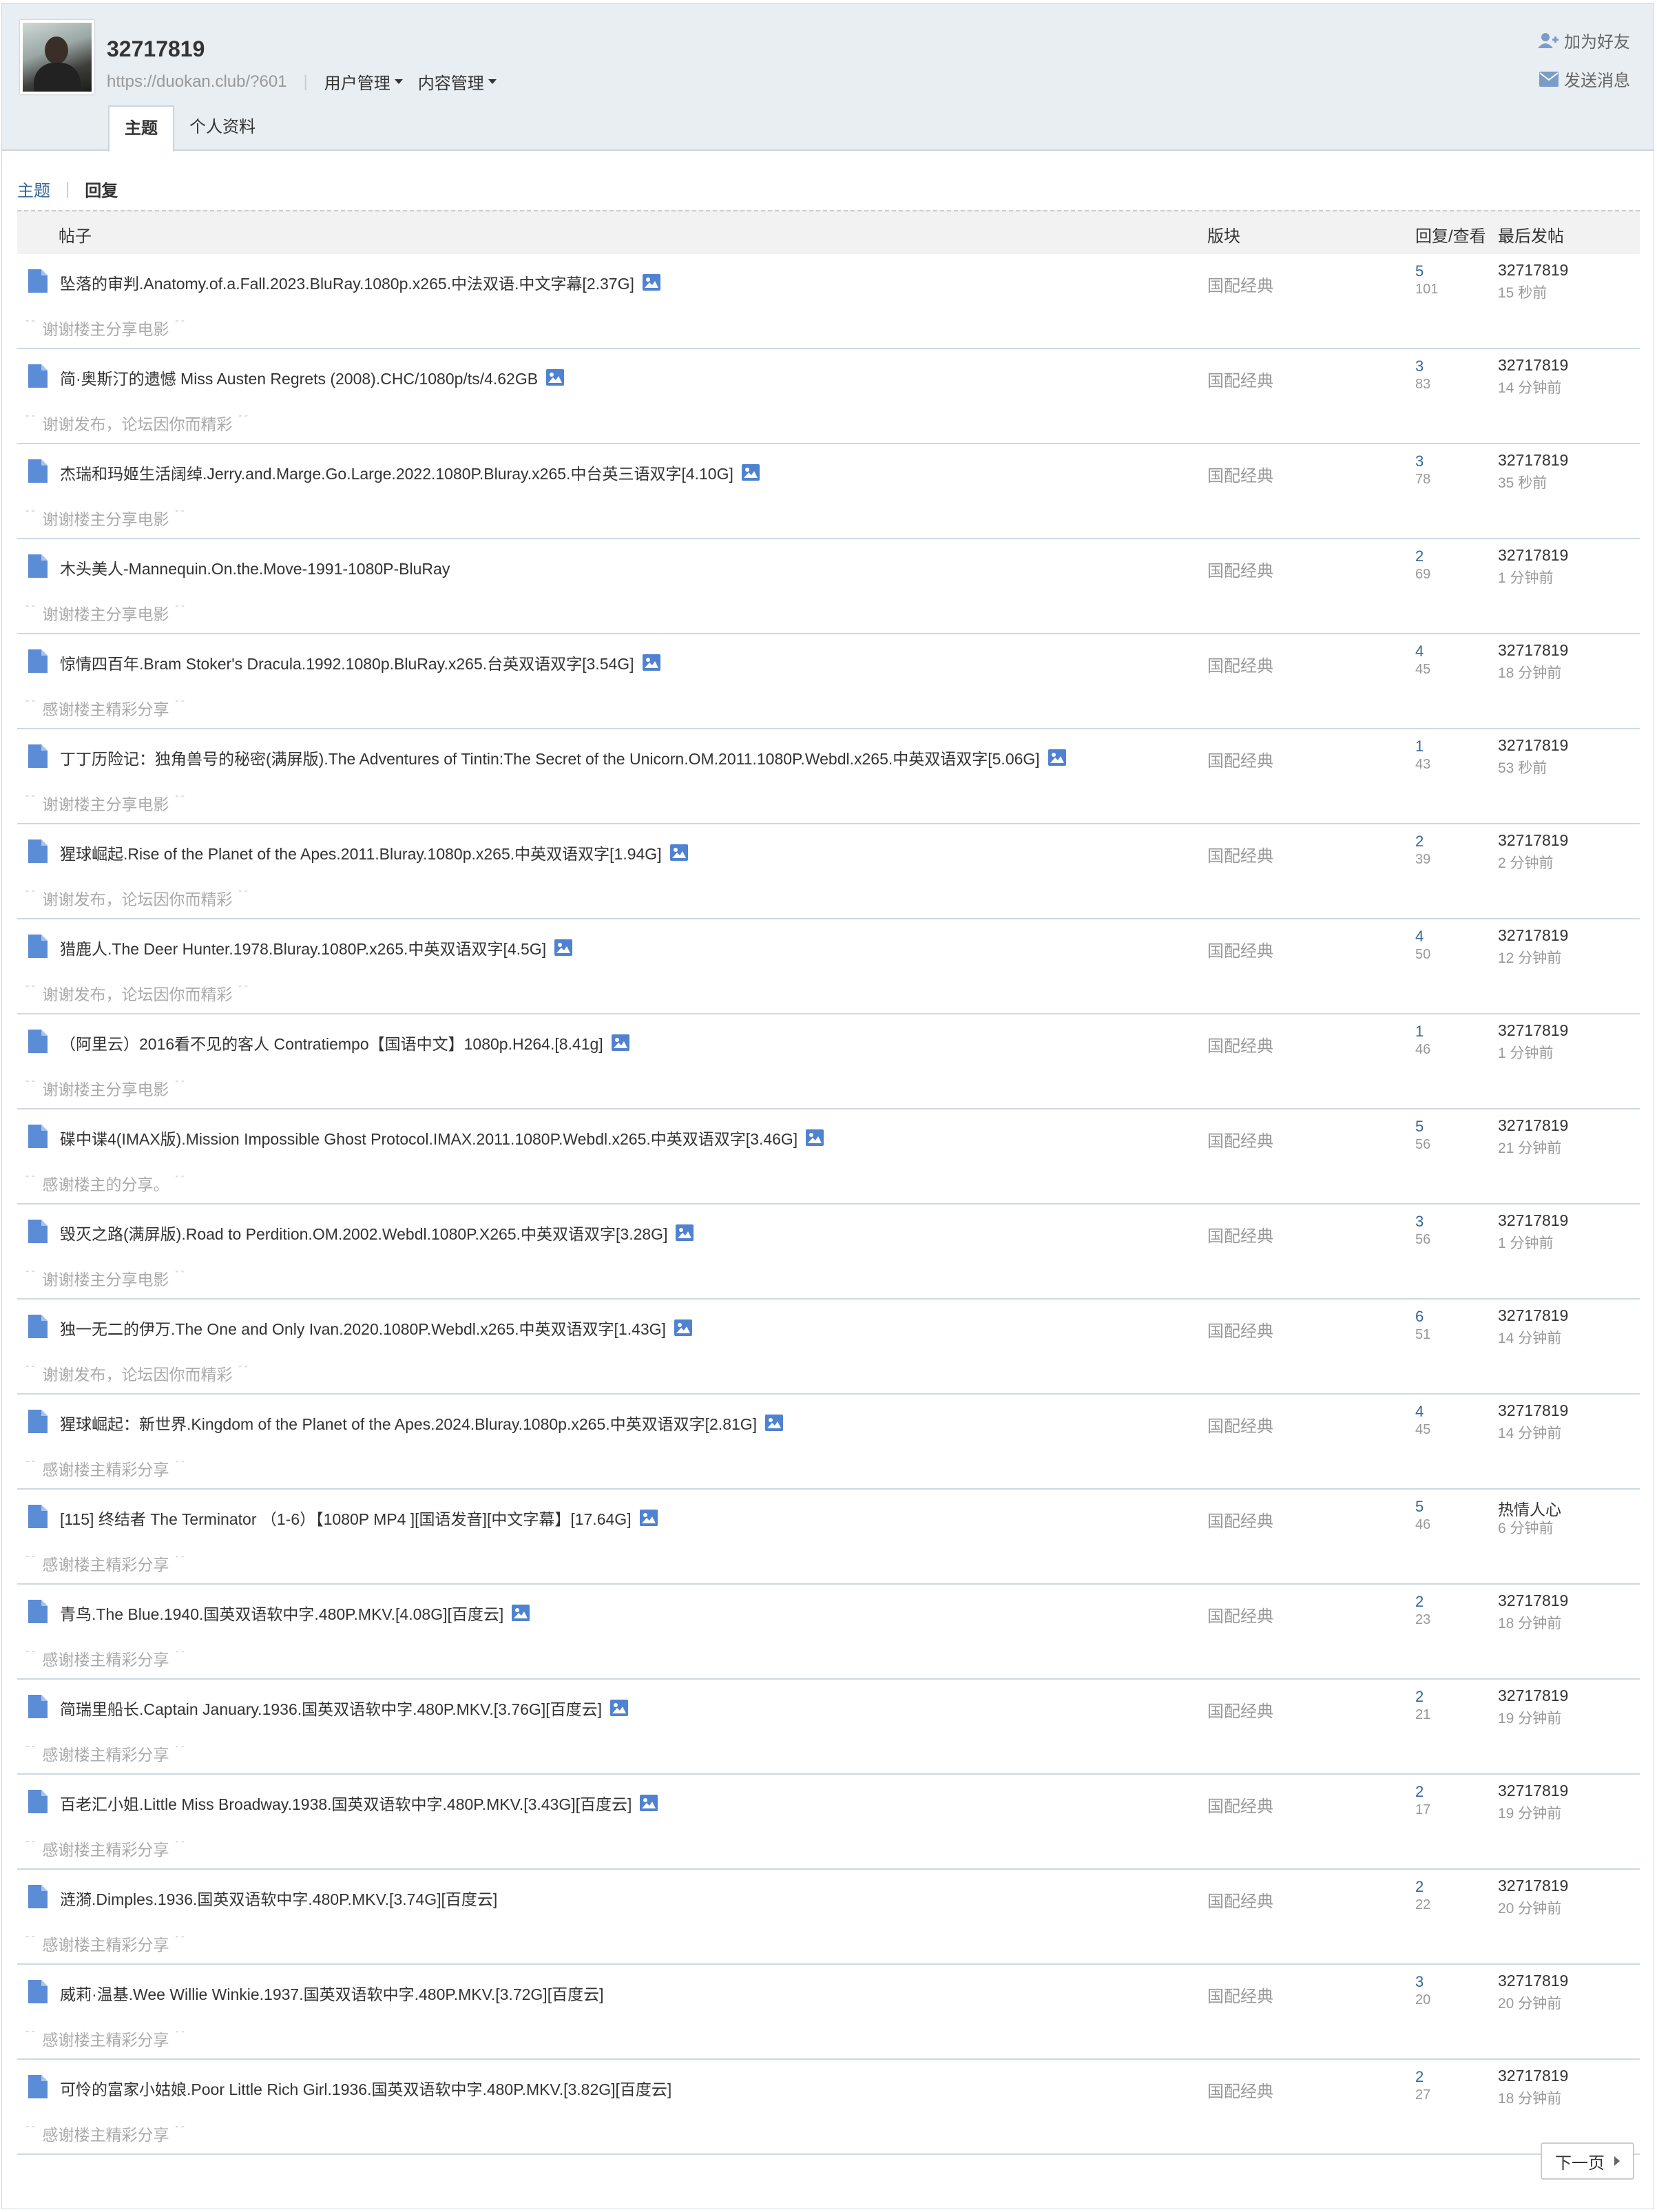 Image resolution: width=1657 pixels, height=2212 pixels. What do you see at coordinates (223, 127) in the screenshot?
I see `tab-profile: 个人资料` at bounding box center [223, 127].